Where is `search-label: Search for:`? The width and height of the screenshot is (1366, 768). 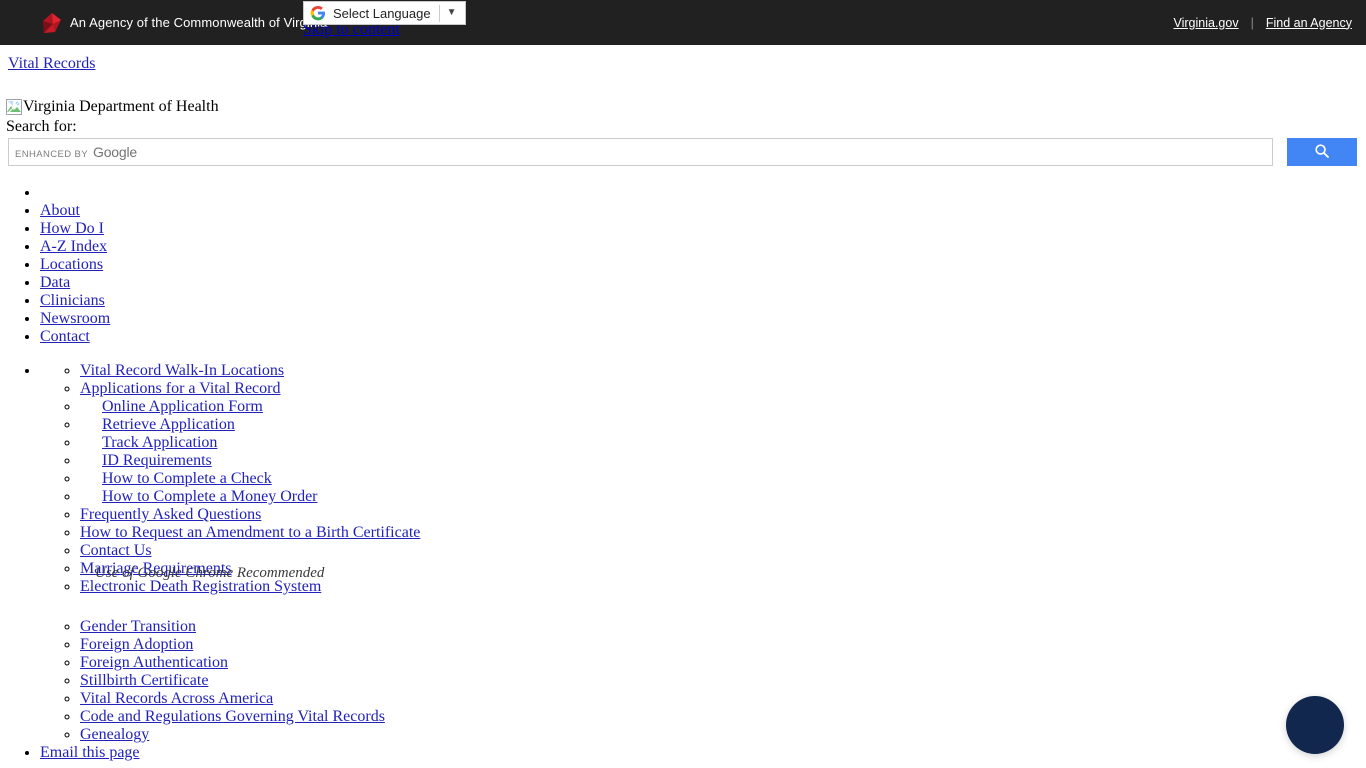 search-label: Search for: is located at coordinates (41, 126).